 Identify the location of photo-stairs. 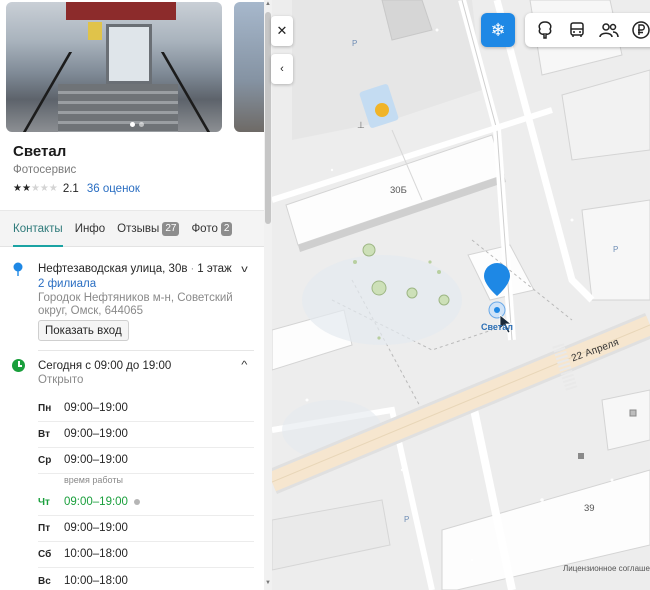
(118, 108).